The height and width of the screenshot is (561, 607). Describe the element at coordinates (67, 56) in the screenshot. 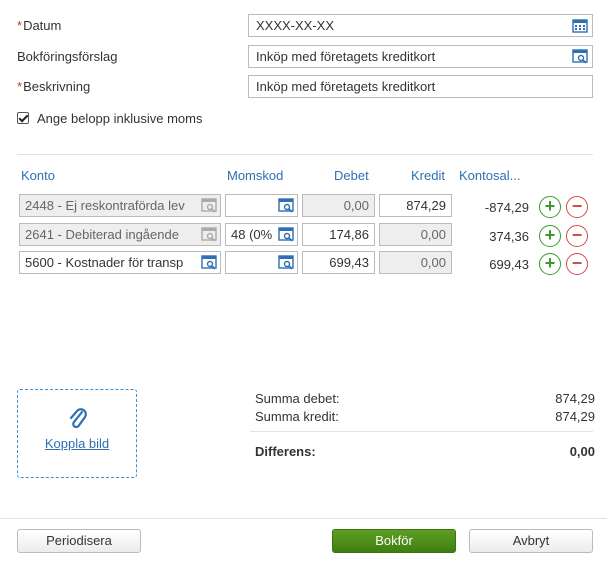

I see `forslag-label: Bokföringsförslag` at that location.